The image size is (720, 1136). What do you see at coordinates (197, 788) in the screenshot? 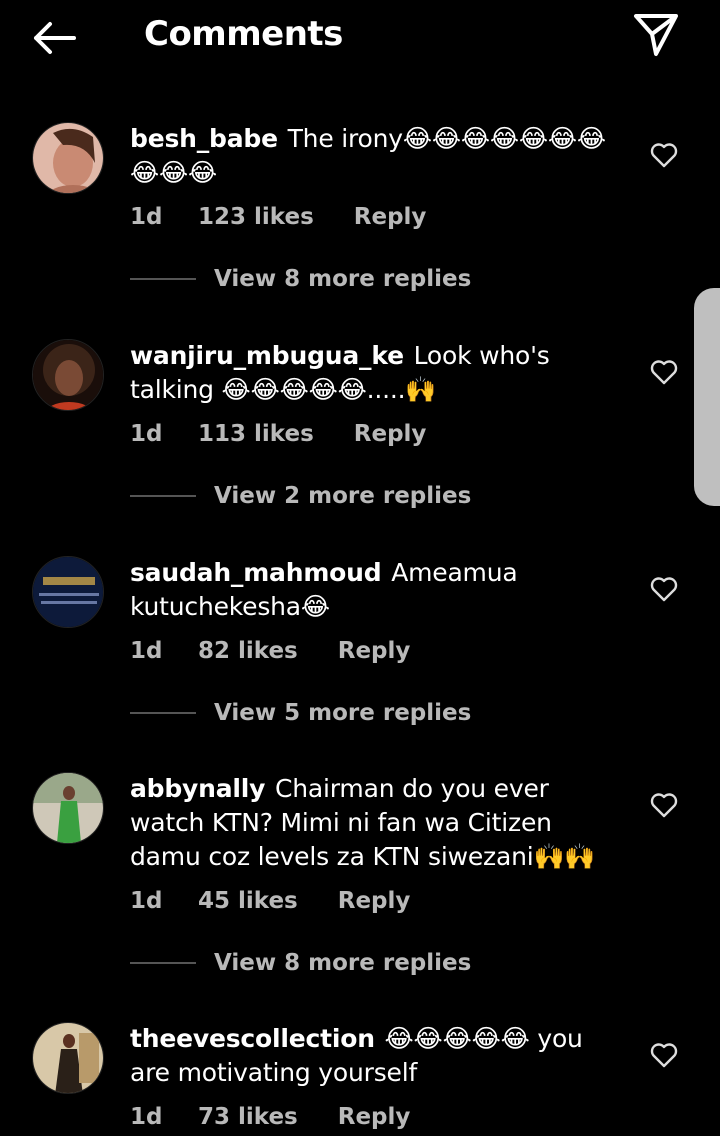
I see `comment-username: abbynally` at bounding box center [197, 788].